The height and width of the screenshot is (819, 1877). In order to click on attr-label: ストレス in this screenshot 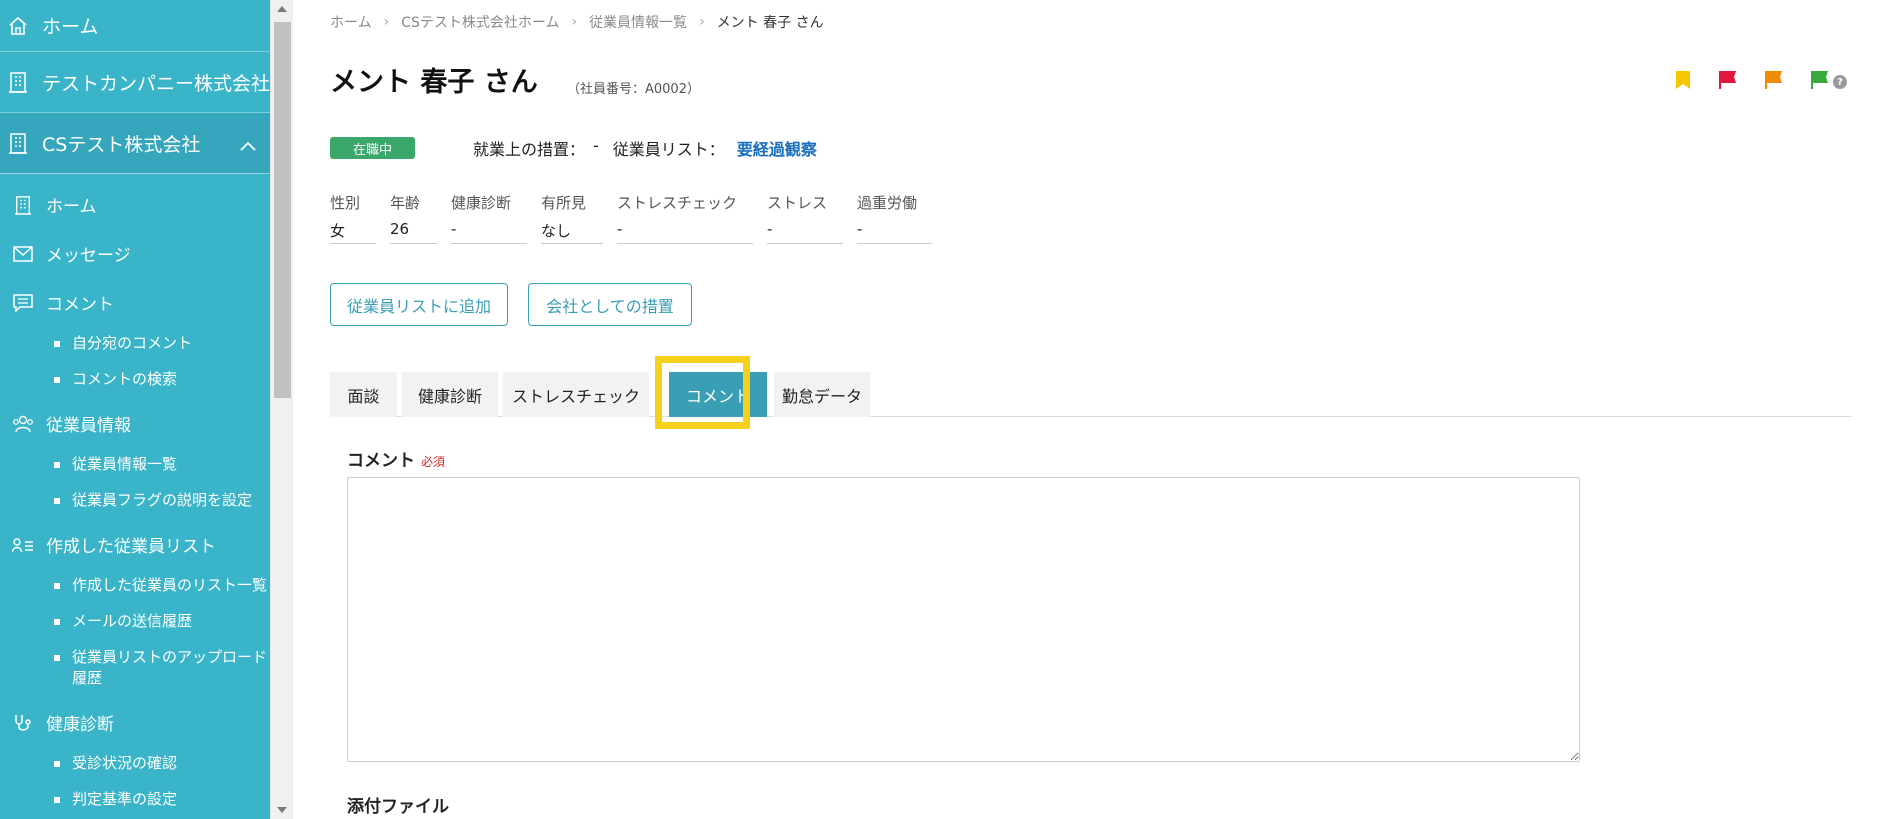, I will do `click(797, 203)`.